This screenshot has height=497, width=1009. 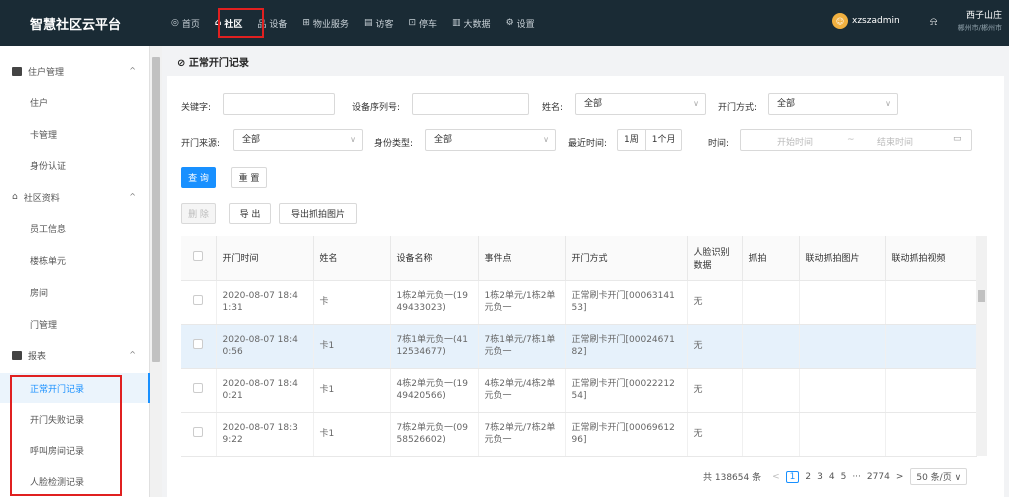 I want to click on reset-button: 重 置, so click(x=249, y=177).